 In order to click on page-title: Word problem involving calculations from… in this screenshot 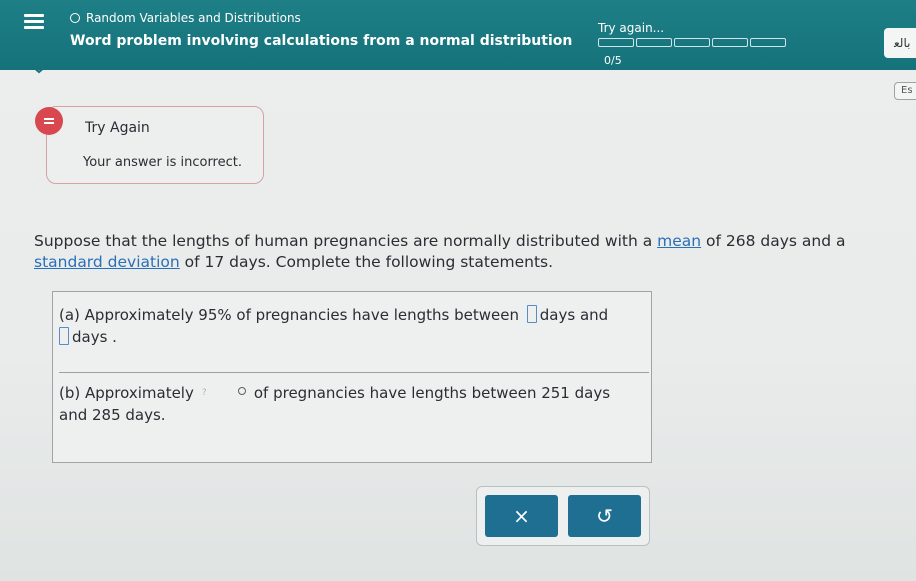, I will do `click(321, 41)`.